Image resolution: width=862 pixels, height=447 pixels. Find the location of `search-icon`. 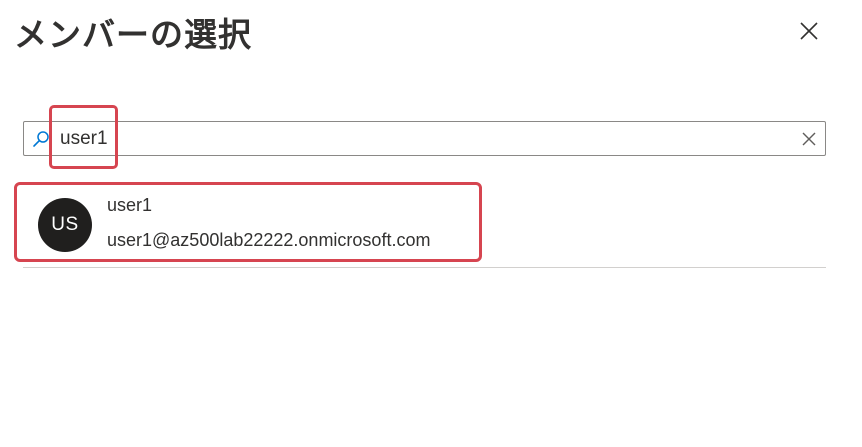

search-icon is located at coordinates (41, 139).